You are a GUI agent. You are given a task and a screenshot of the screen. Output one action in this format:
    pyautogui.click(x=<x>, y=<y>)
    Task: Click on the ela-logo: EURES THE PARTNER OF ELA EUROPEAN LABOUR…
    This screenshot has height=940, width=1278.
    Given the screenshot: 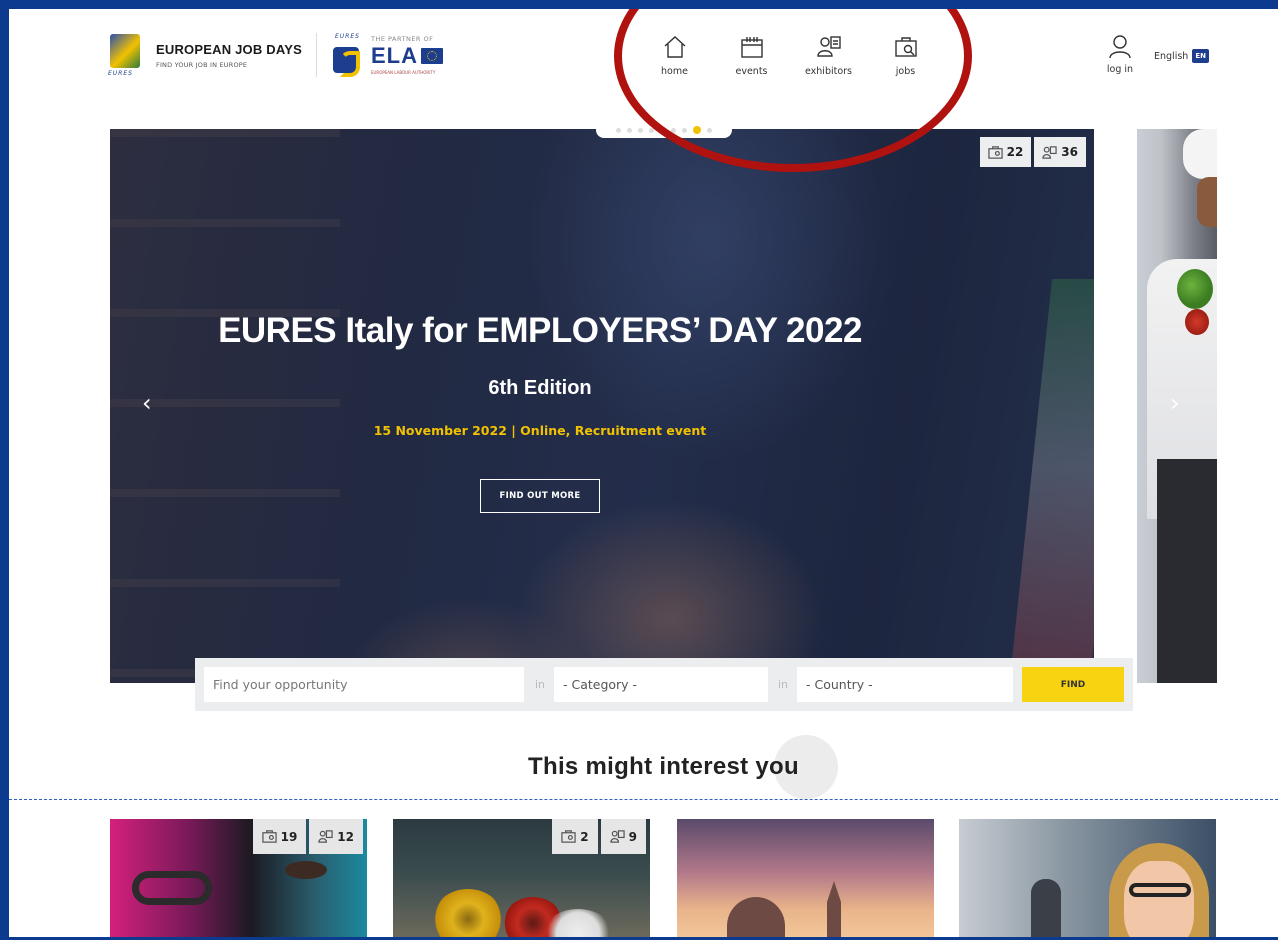 What is the action you would take?
    pyautogui.click(x=387, y=55)
    